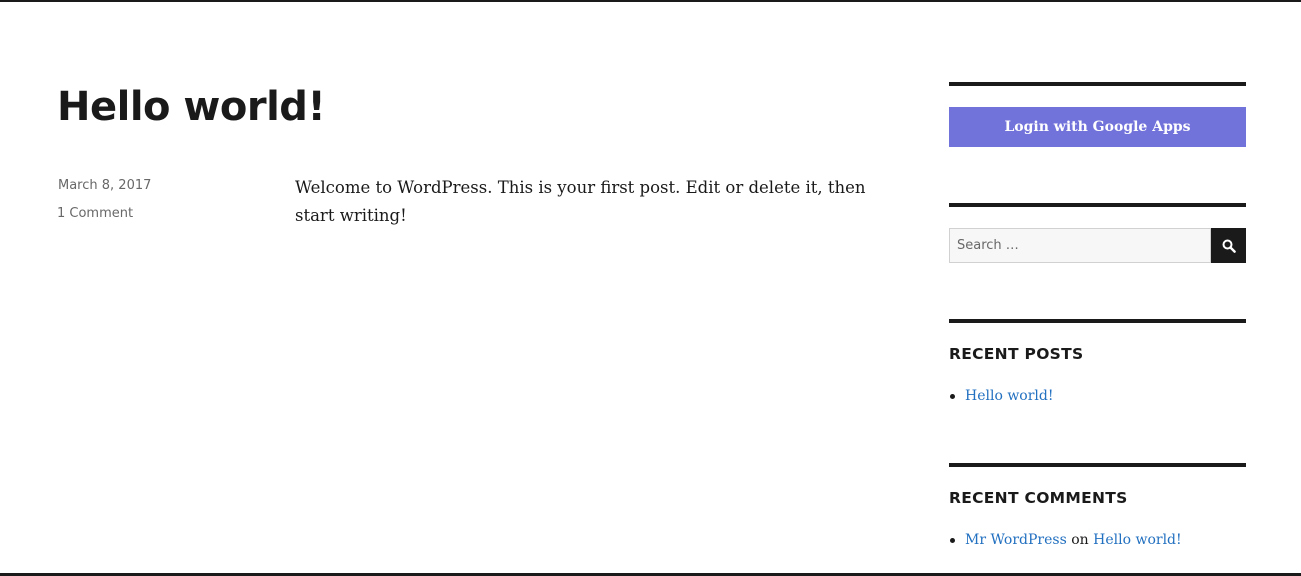  Describe the element at coordinates (191, 107) in the screenshot. I see `post-title: Hello world!` at that location.